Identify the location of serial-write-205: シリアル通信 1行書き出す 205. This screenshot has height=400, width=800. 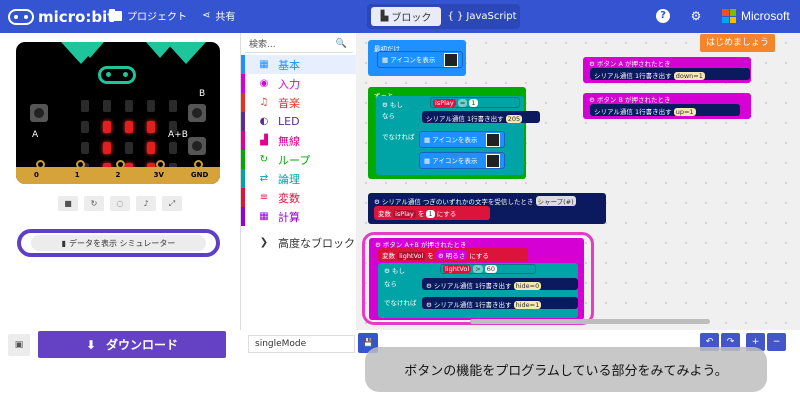
(481, 117).